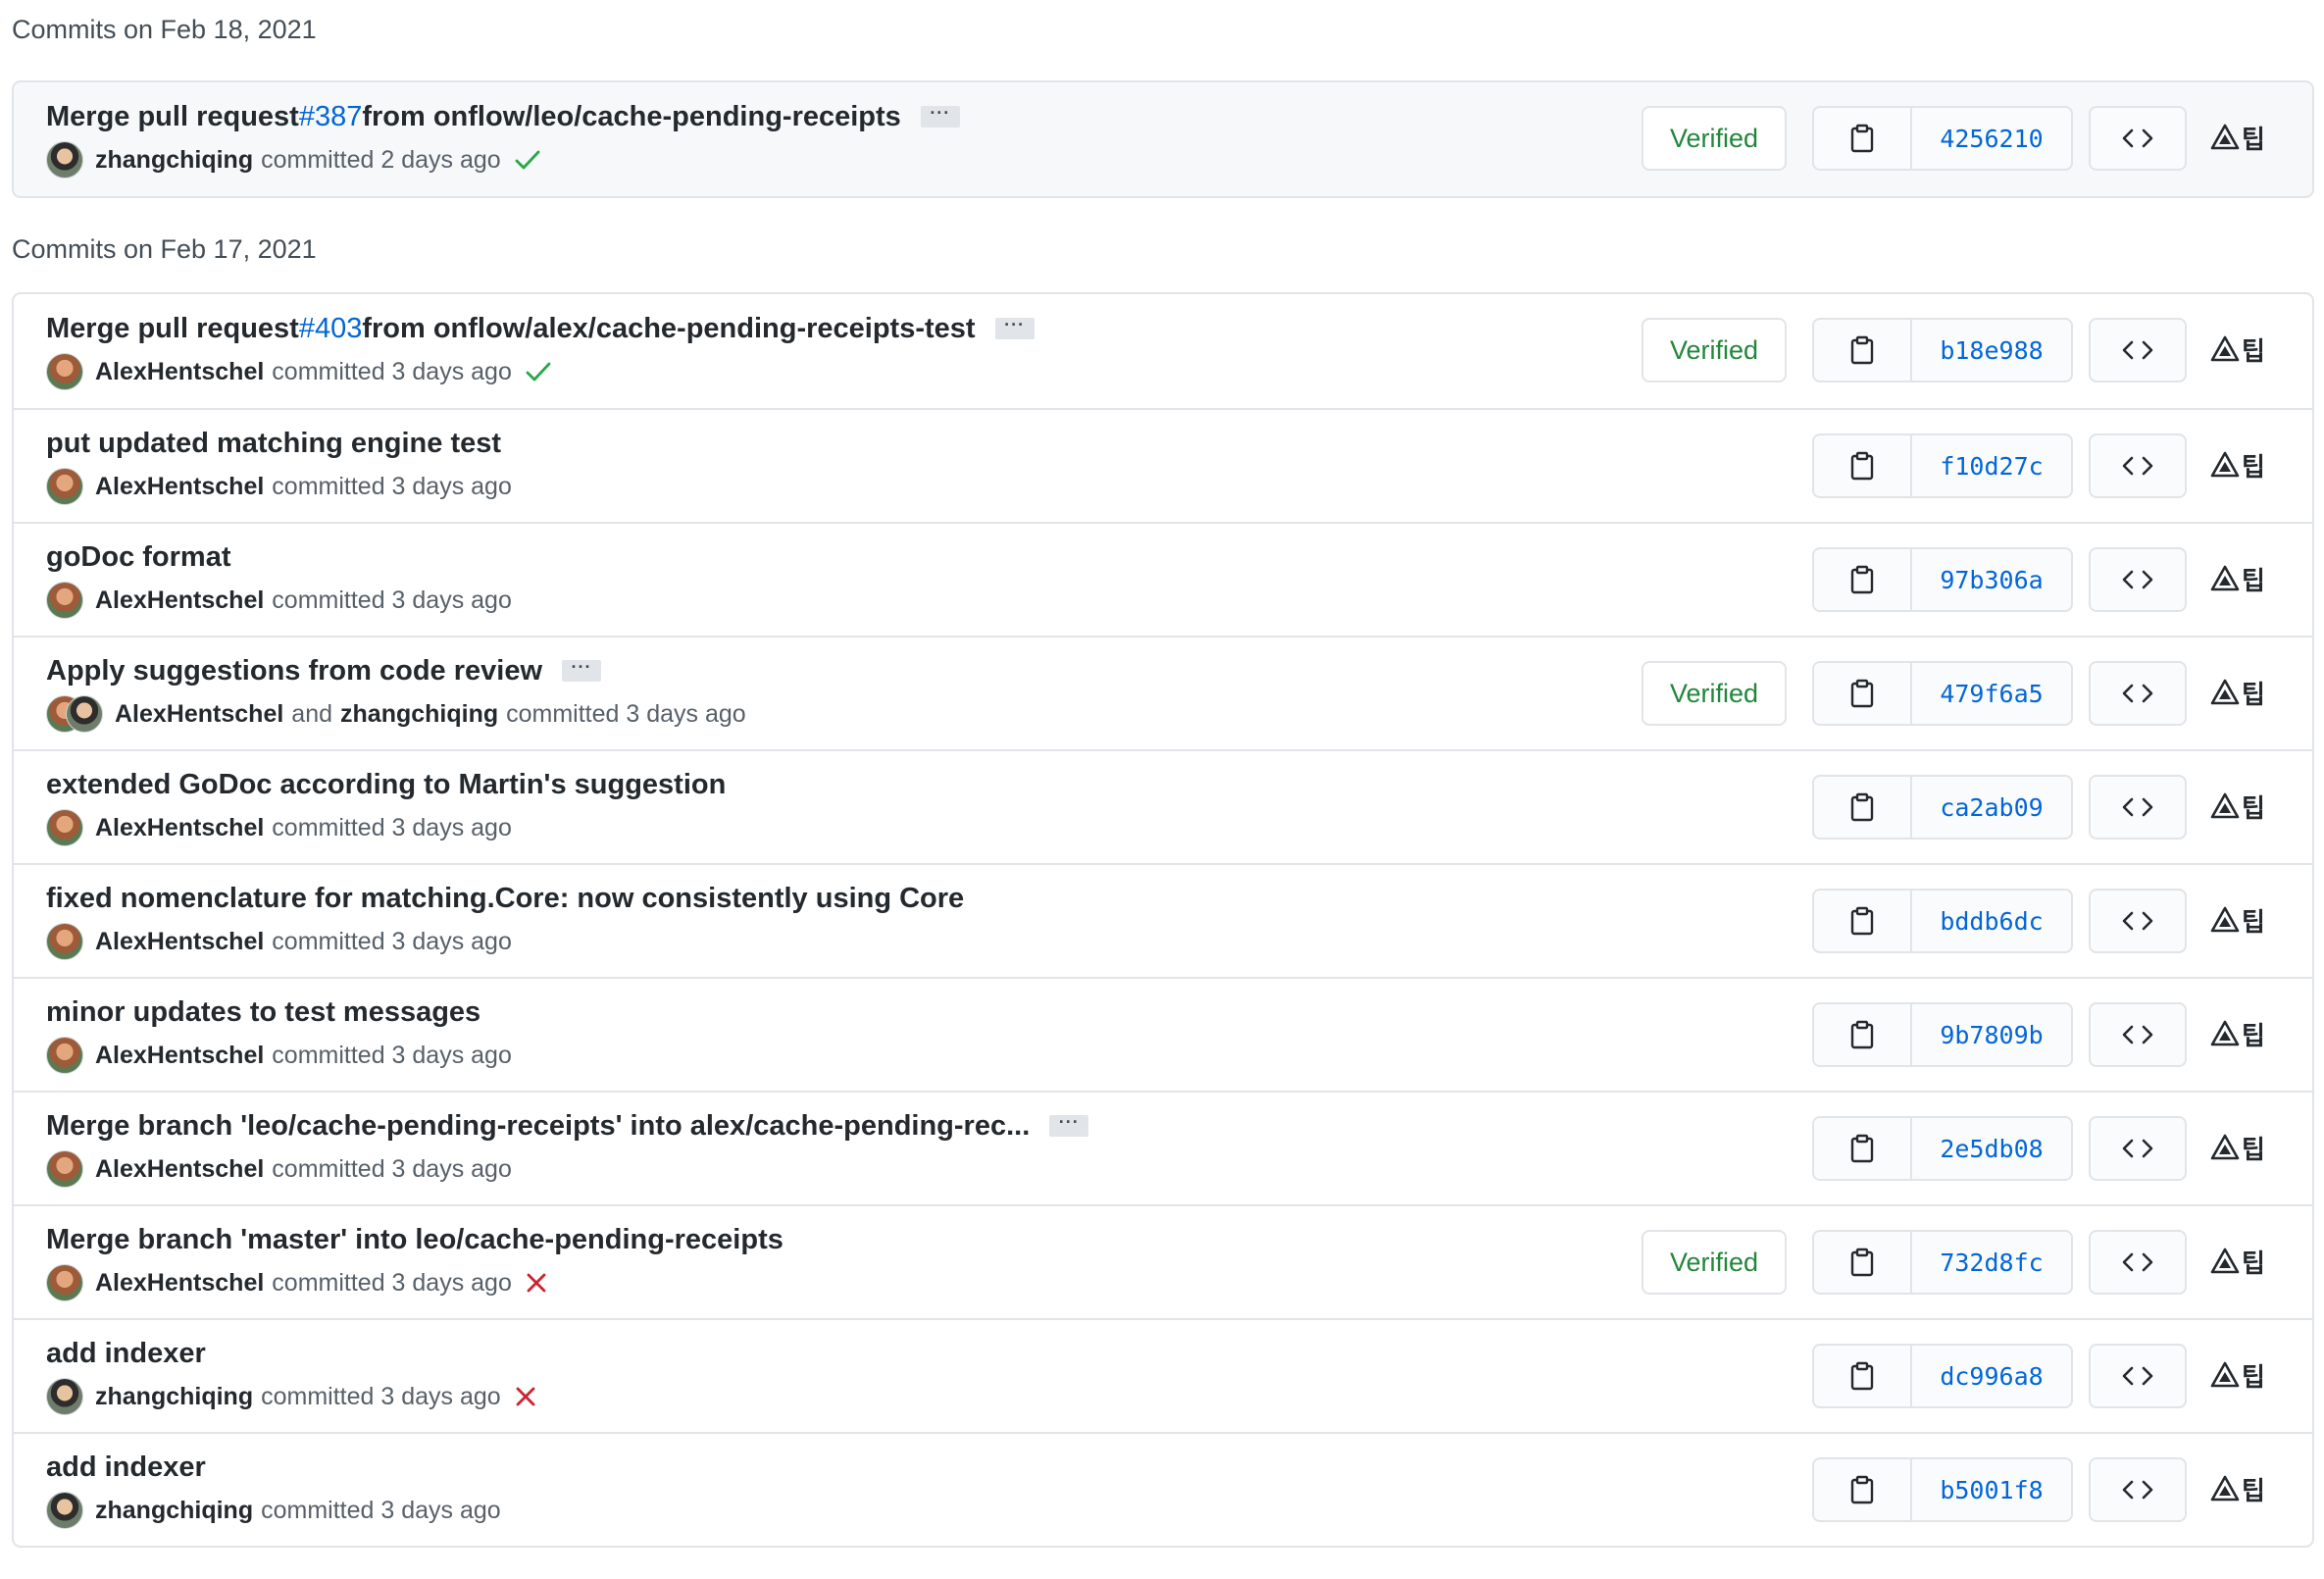  Describe the element at coordinates (1991, 1376) in the screenshot. I see `commit-sha-link: dc996a8` at that location.